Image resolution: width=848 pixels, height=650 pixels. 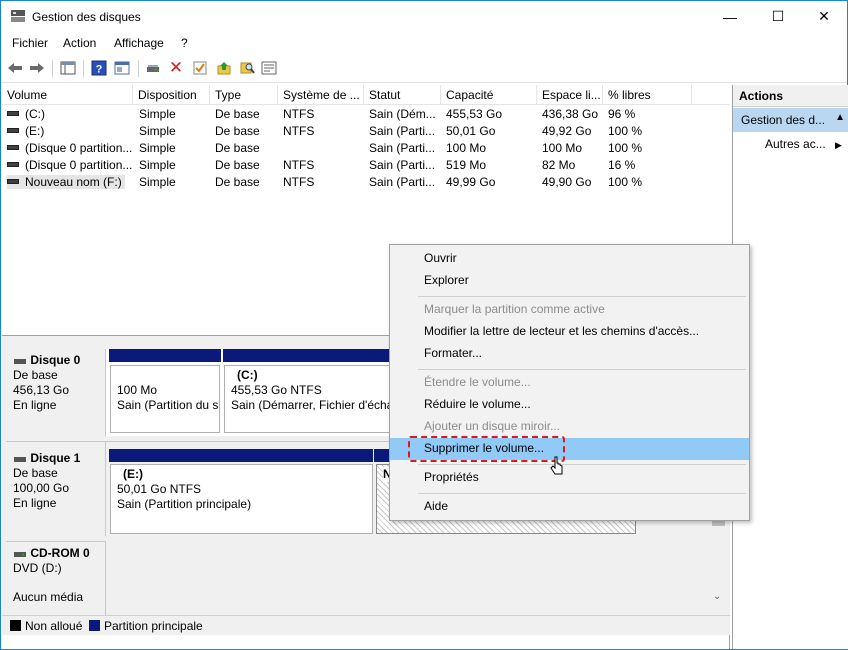 I want to click on collapse-up-icon: ▲, so click(x=840, y=117).